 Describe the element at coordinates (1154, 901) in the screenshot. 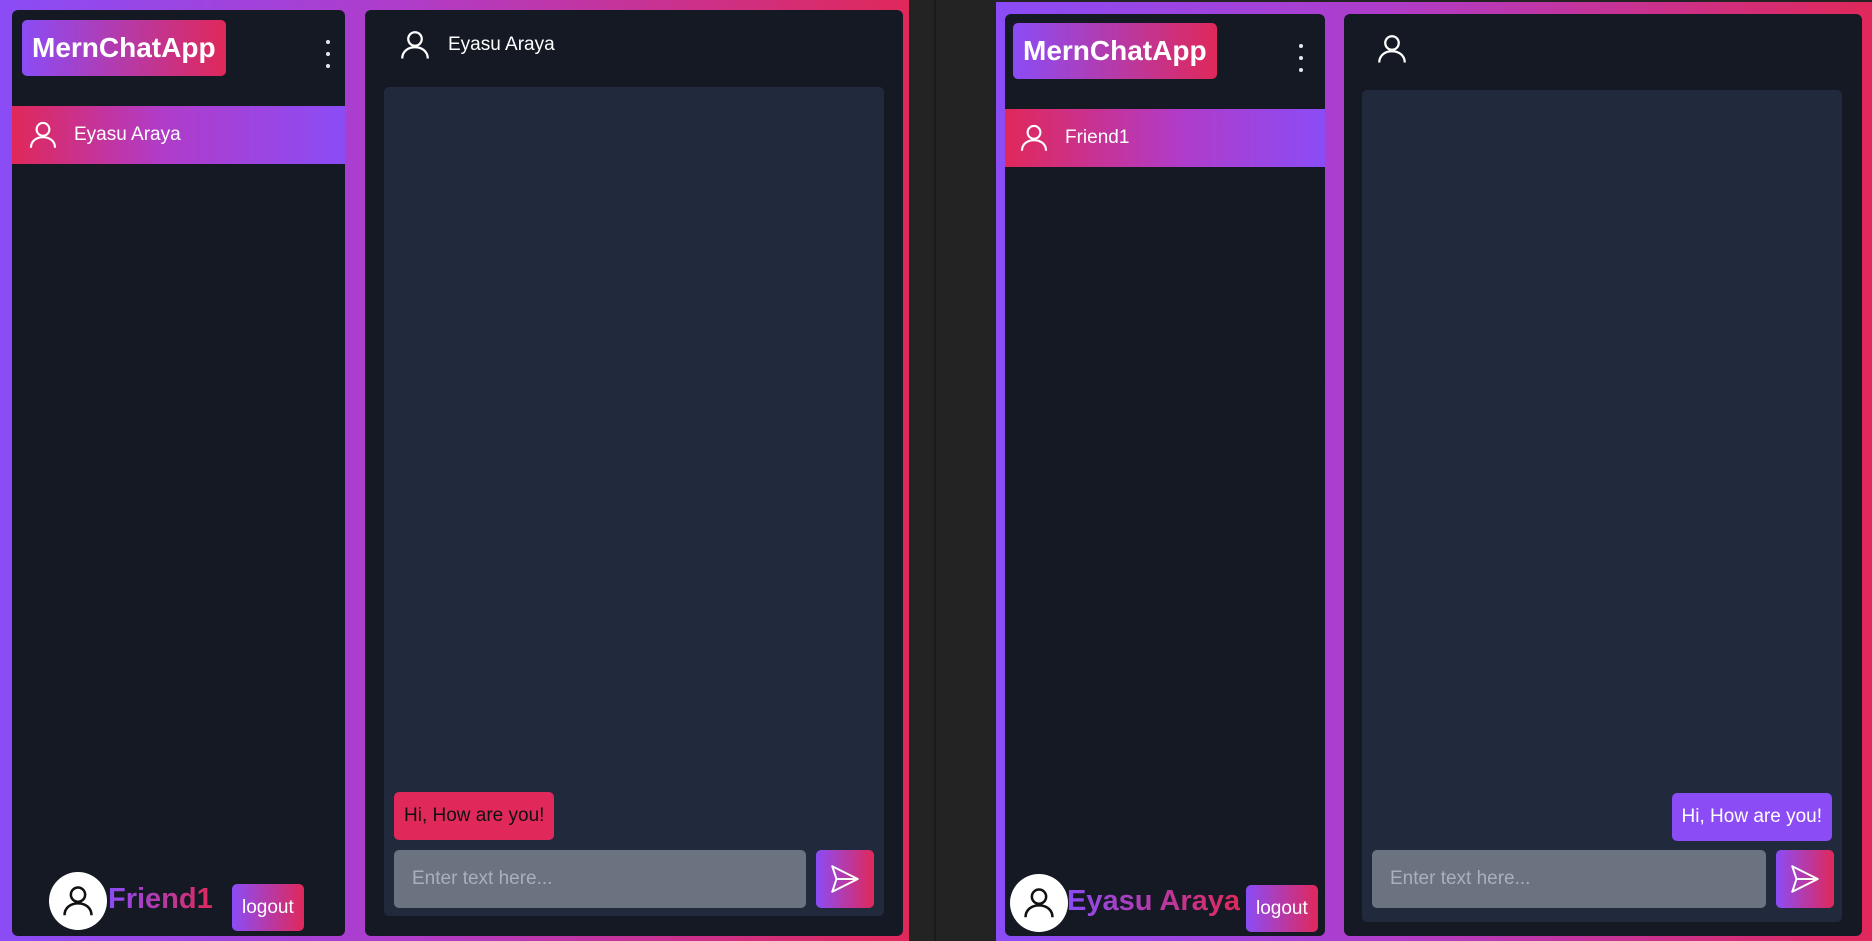

I see `current-user-name: Eyasu Araya` at that location.